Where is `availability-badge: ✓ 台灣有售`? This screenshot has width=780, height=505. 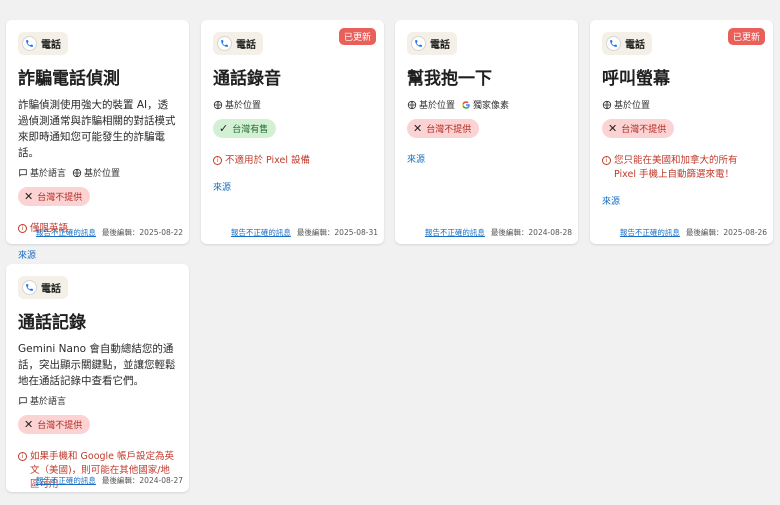
availability-badge: ✓ 台灣有售 is located at coordinates (245, 128).